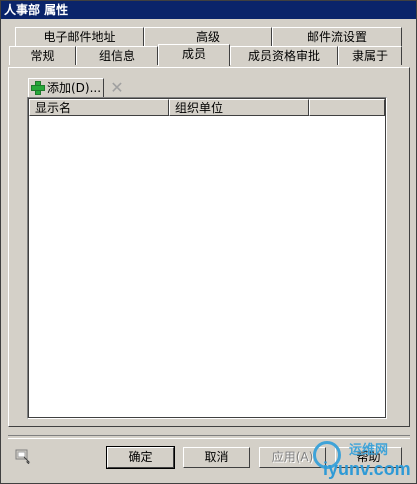  I want to click on column-header-org-unit: 组织单位, so click(239, 107).